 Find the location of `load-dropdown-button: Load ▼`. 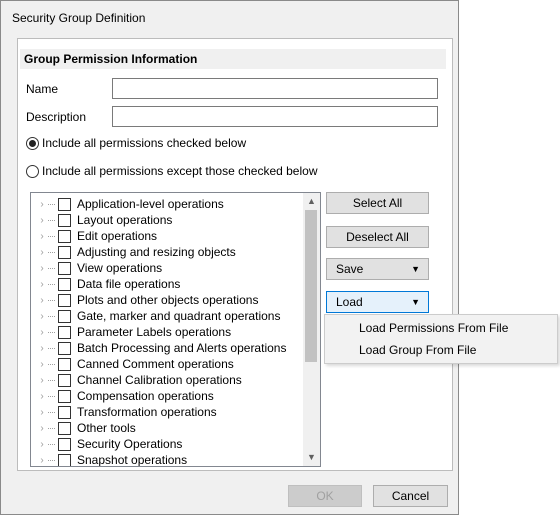

load-dropdown-button: Load ▼ is located at coordinates (377, 302).